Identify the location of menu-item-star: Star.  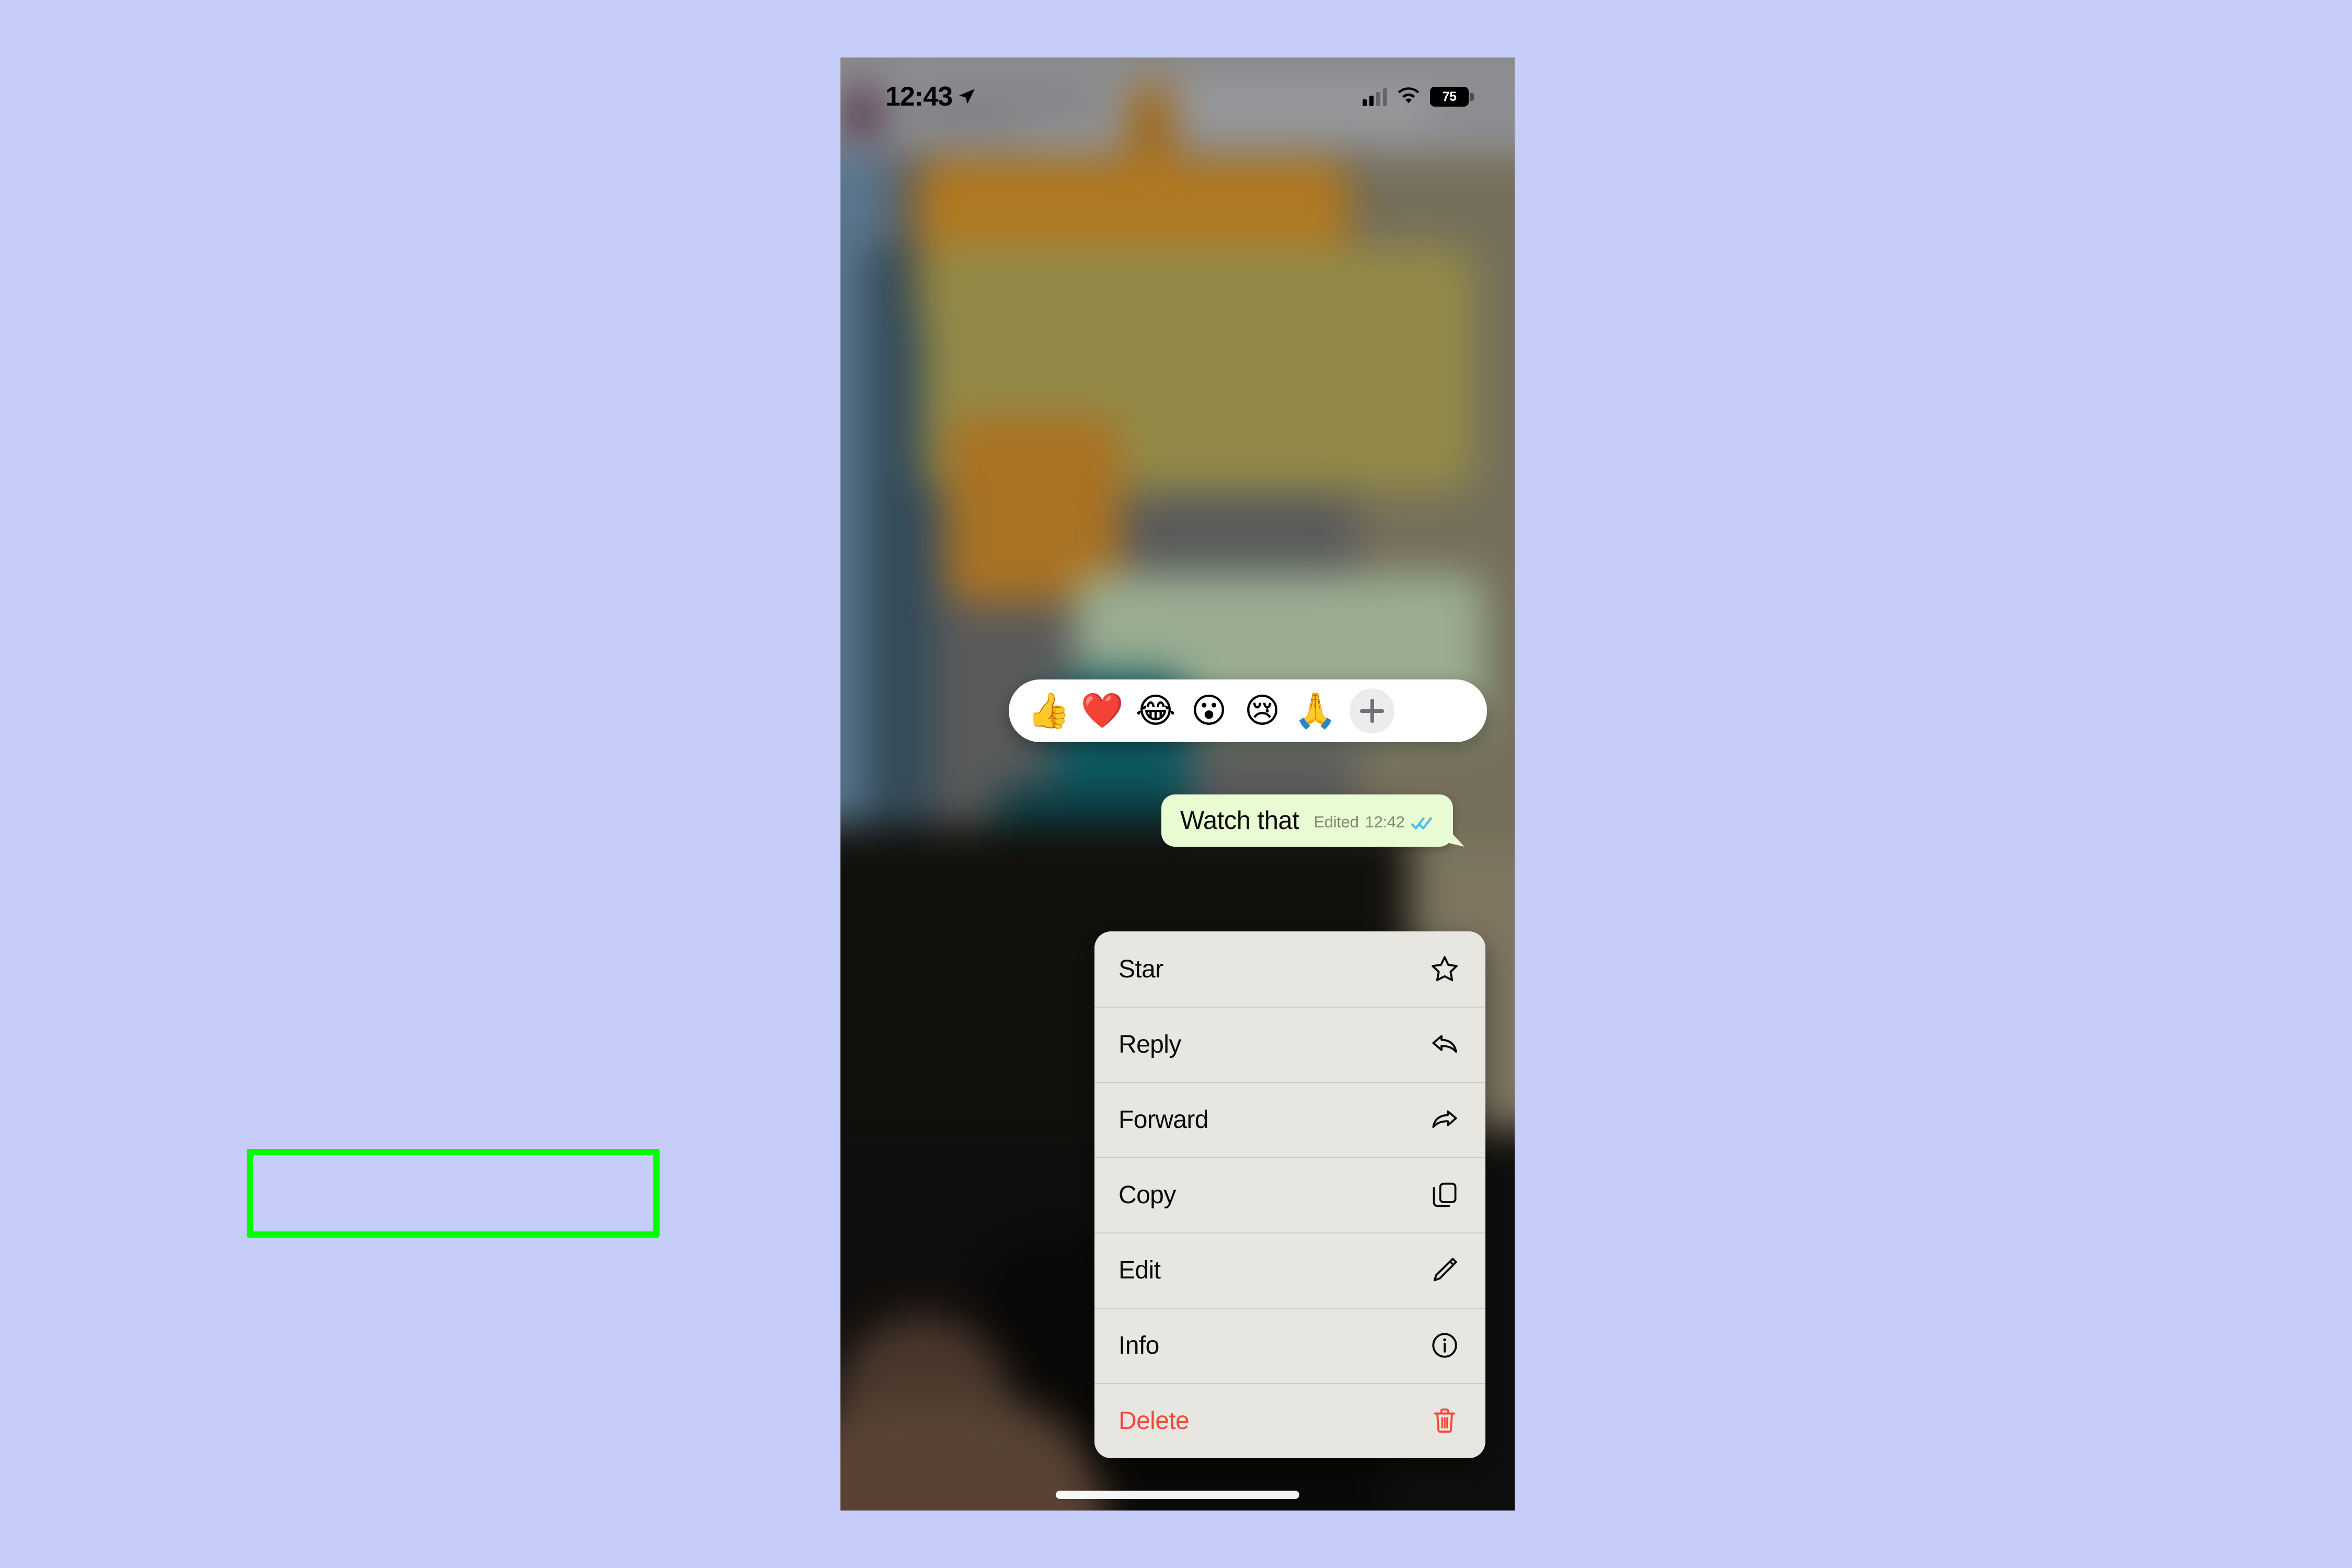
(1289, 969).